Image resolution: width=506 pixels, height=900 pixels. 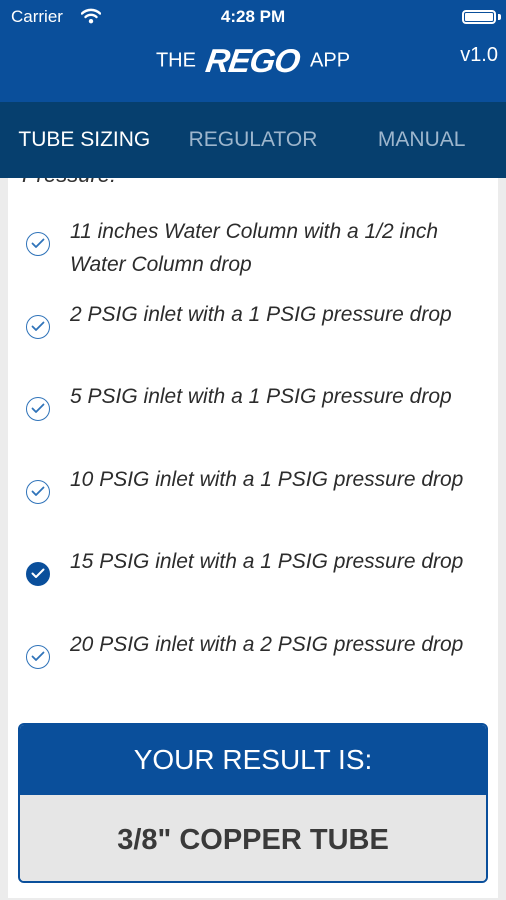 I want to click on battery-icon, so click(x=479, y=17).